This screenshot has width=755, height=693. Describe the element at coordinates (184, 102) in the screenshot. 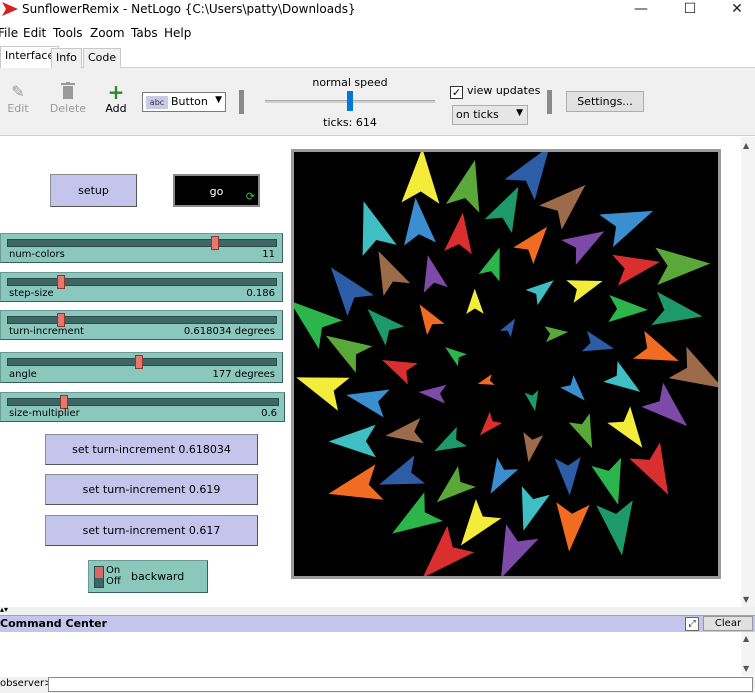

I see `widget-type-select: abc Button ▼` at that location.